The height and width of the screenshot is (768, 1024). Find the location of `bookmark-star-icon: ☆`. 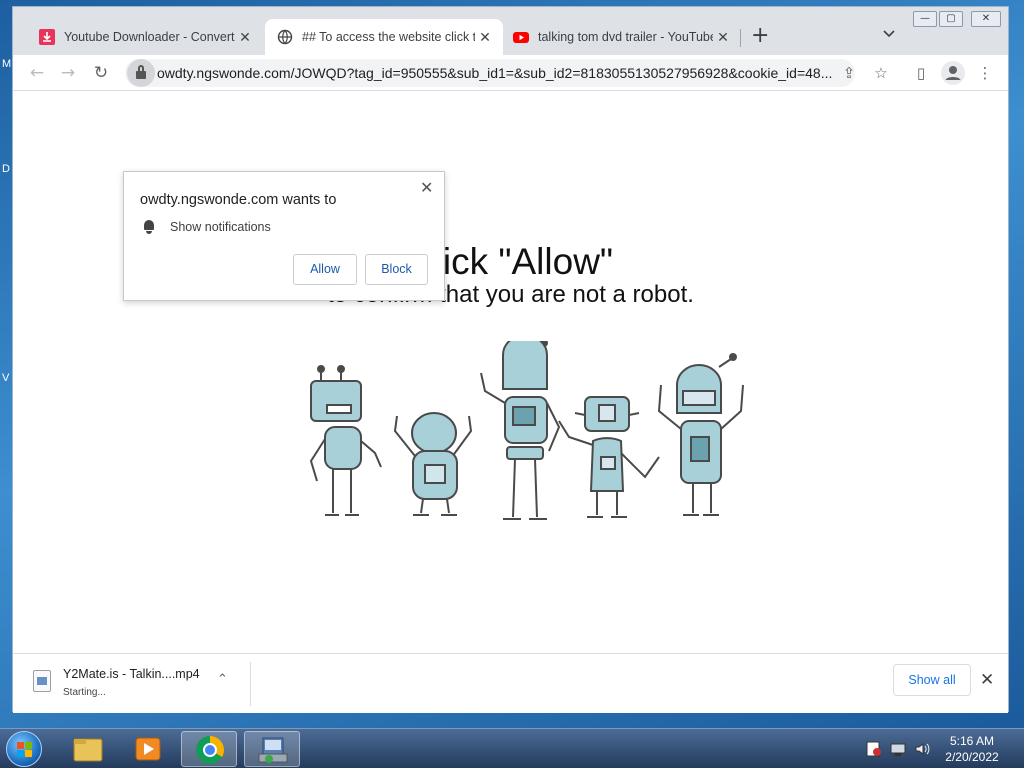

bookmark-star-icon: ☆ is located at coordinates (881, 73).